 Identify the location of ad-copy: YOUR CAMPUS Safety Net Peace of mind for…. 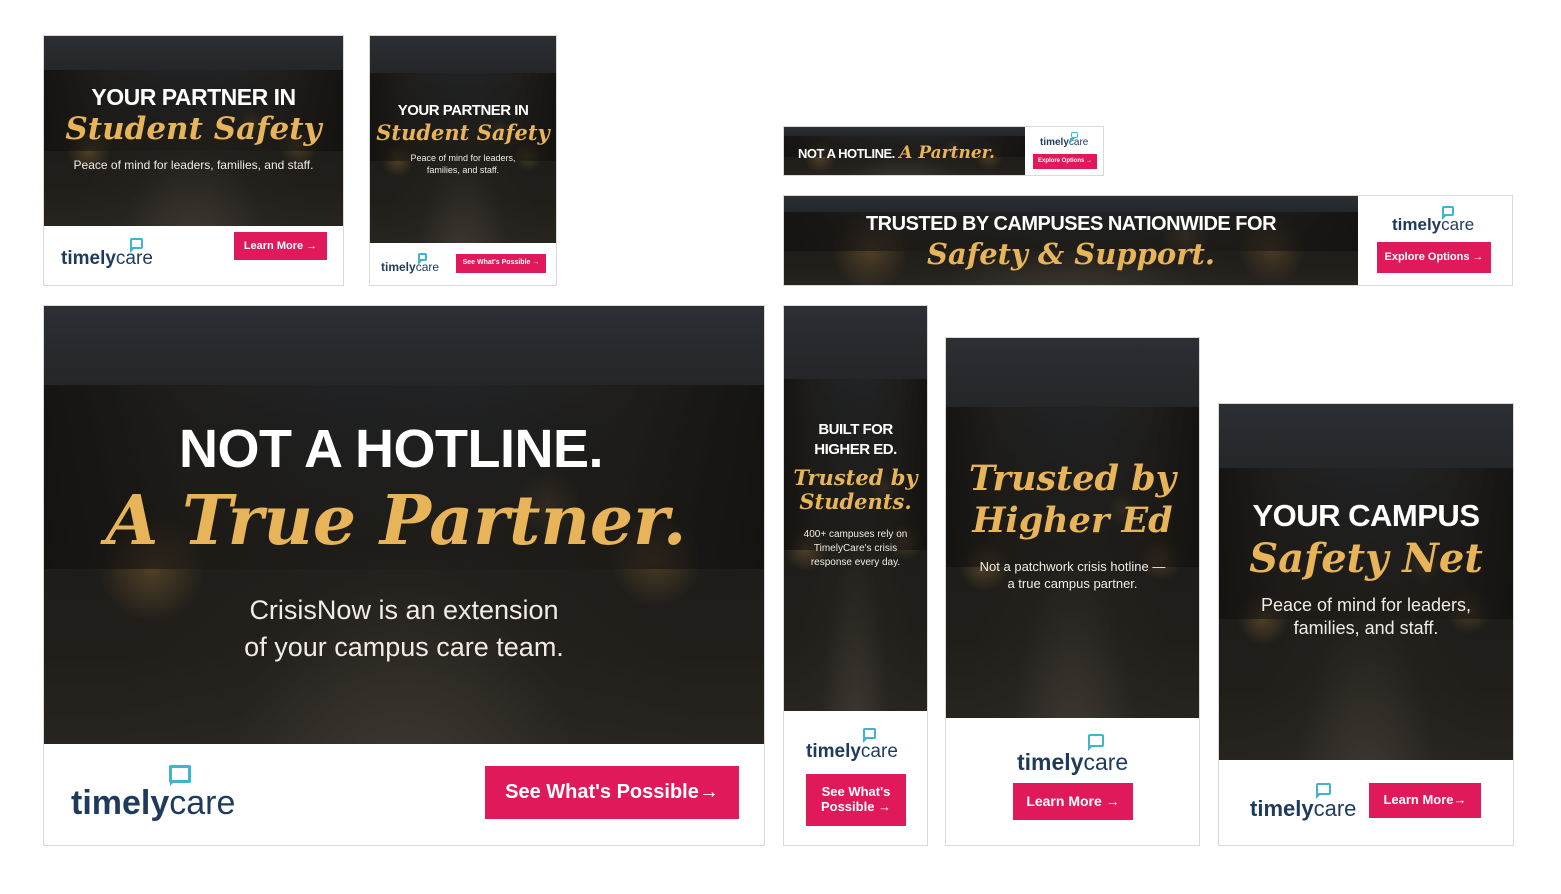
(1366, 569).